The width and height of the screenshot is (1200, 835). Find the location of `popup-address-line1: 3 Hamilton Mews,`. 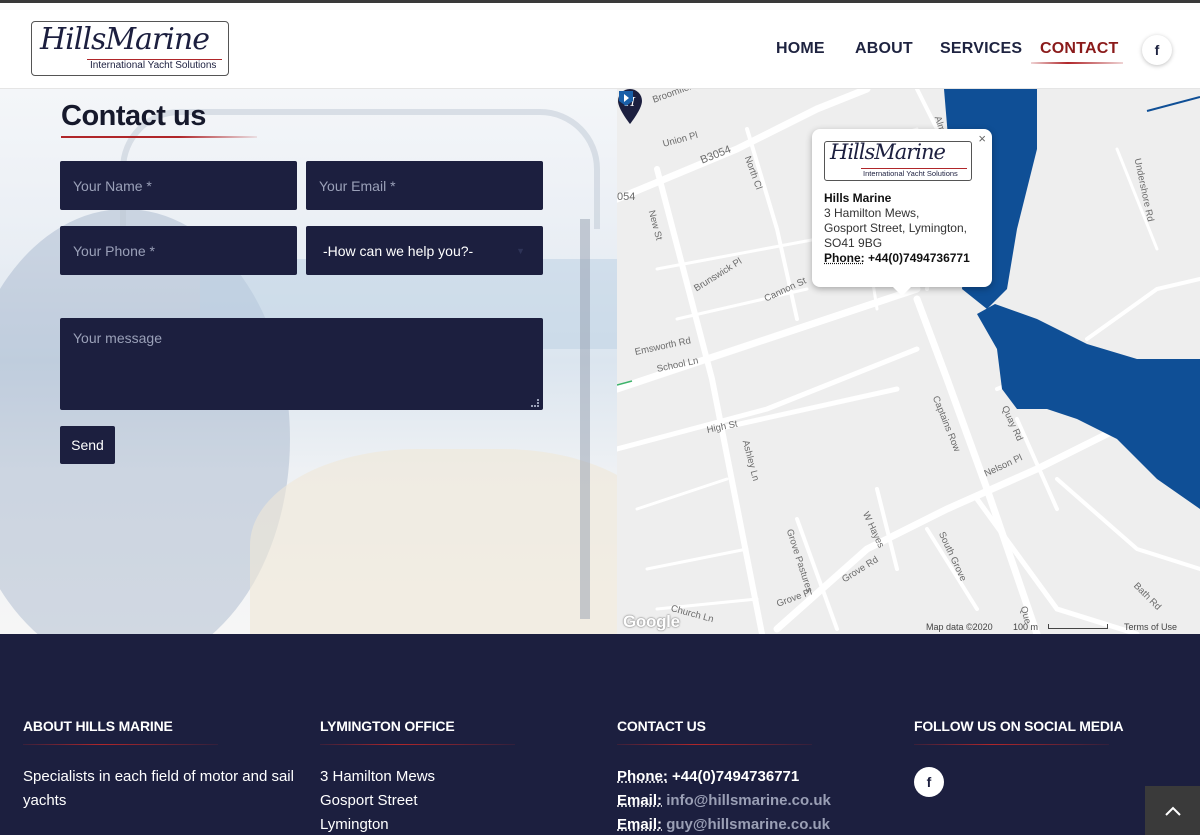

popup-address-line1: 3 Hamilton Mews, is located at coordinates (897, 213).